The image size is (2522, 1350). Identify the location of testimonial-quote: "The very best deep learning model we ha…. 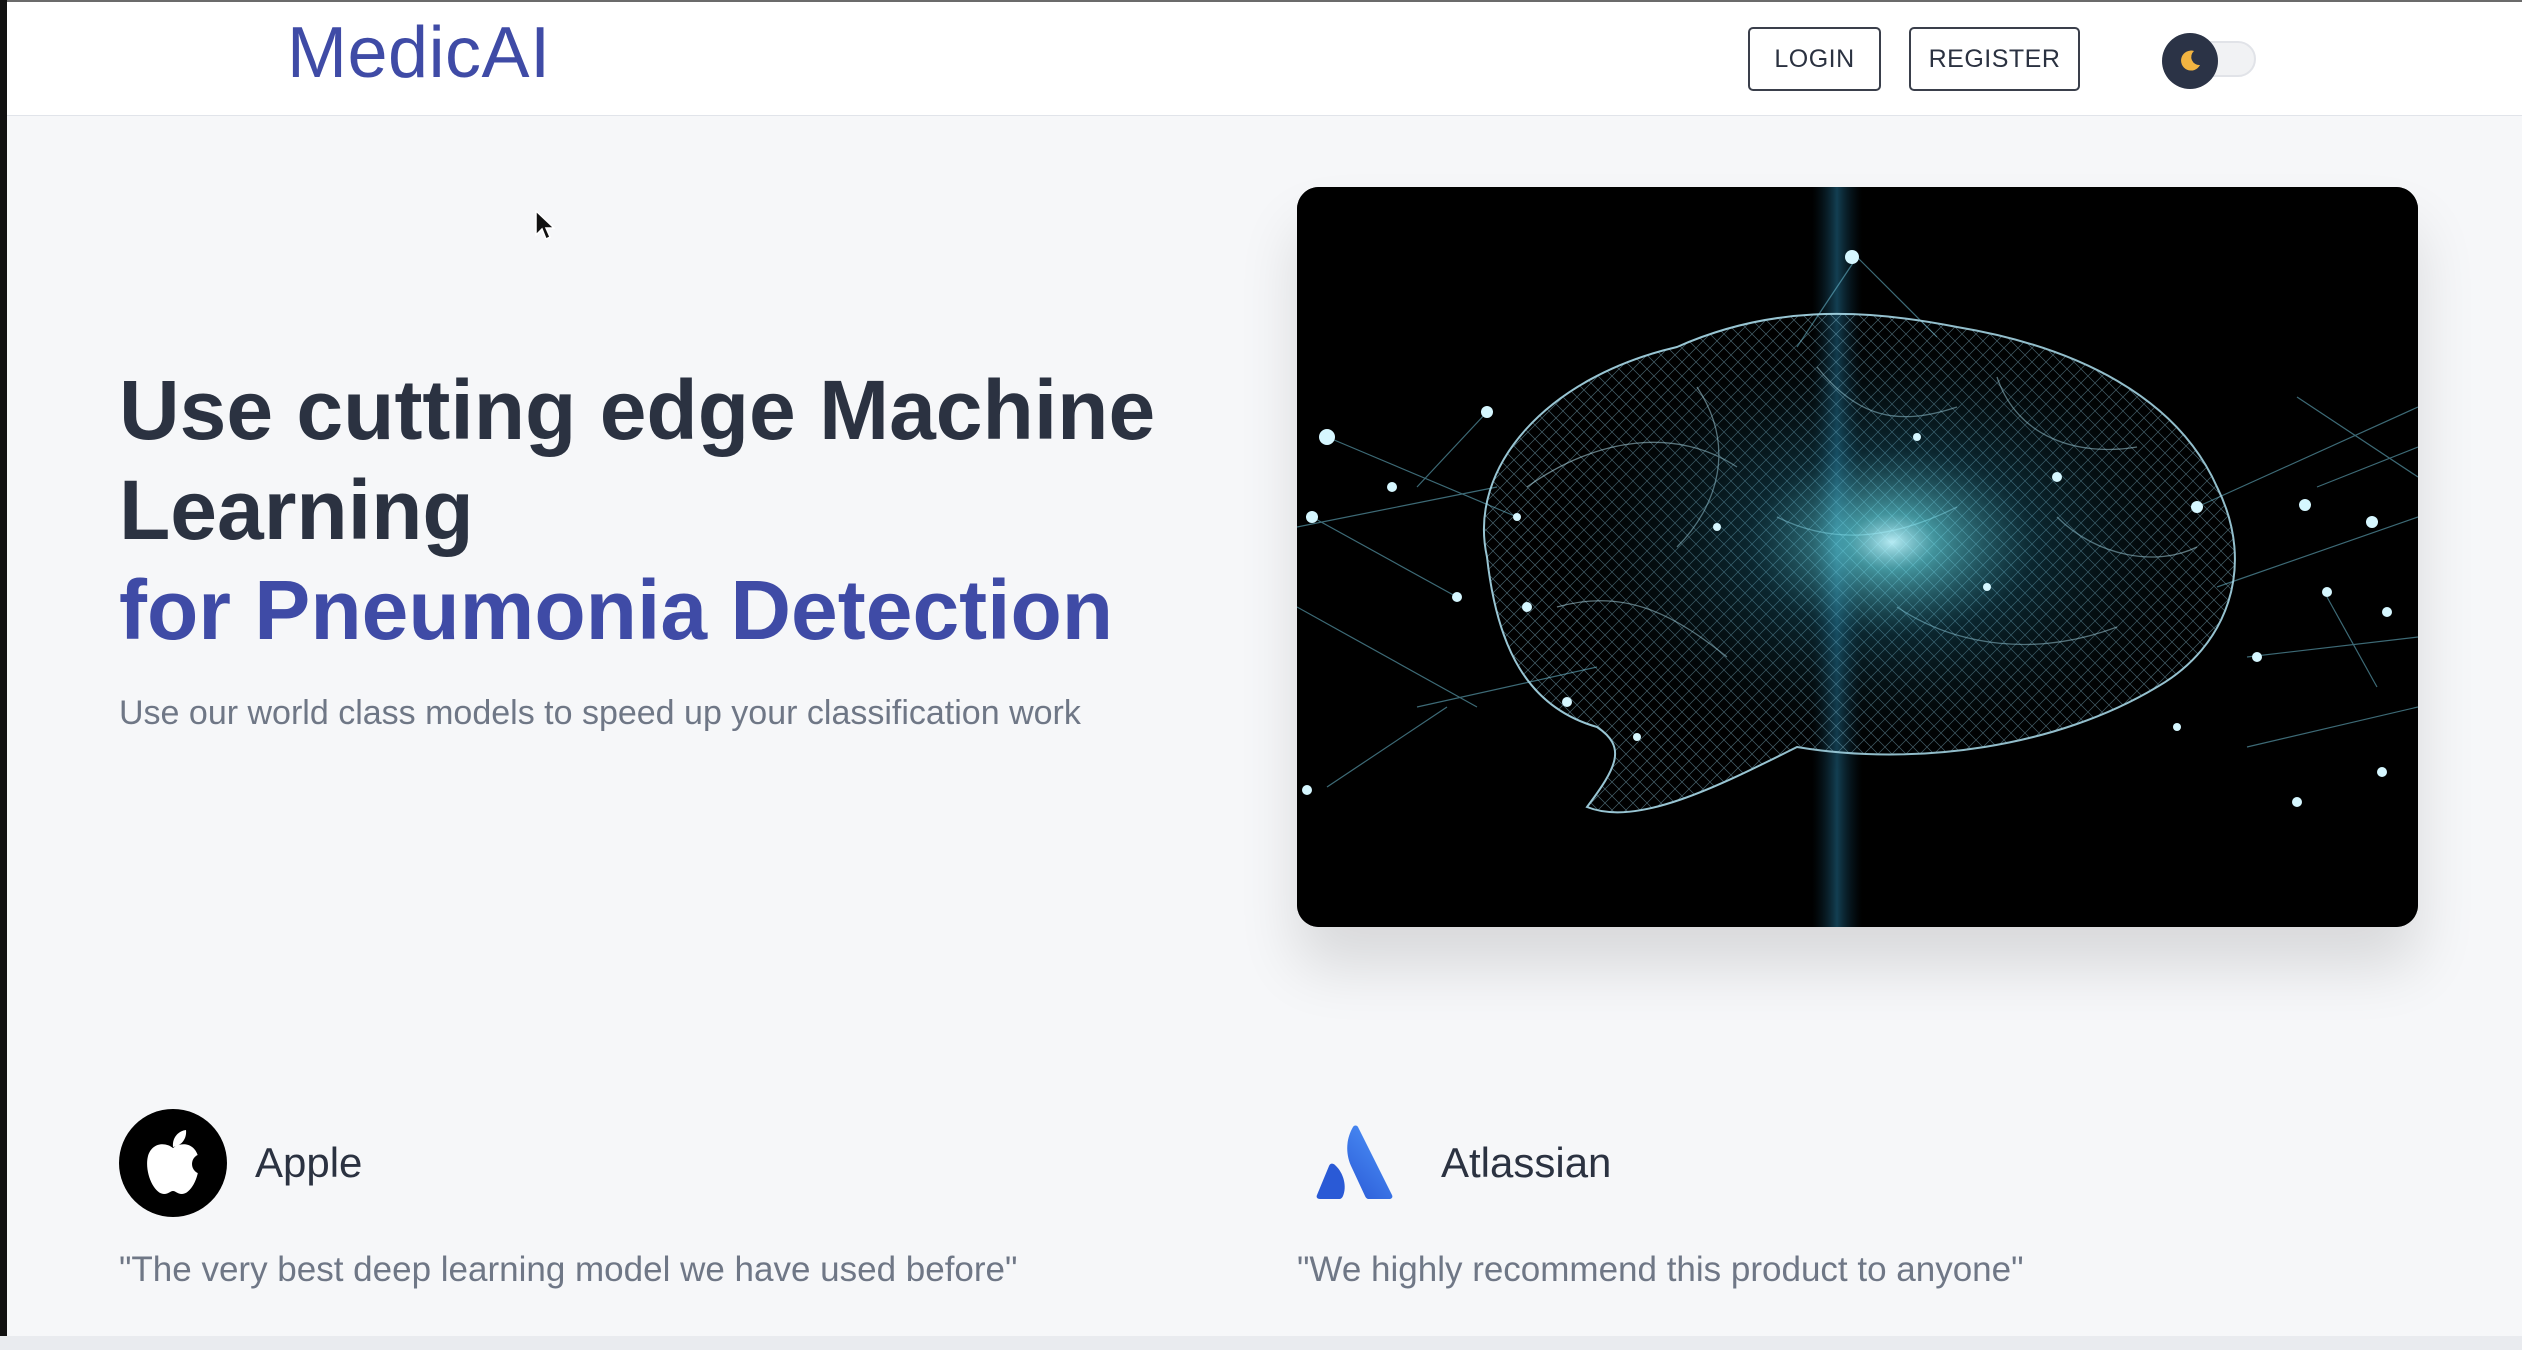
(568, 1269).